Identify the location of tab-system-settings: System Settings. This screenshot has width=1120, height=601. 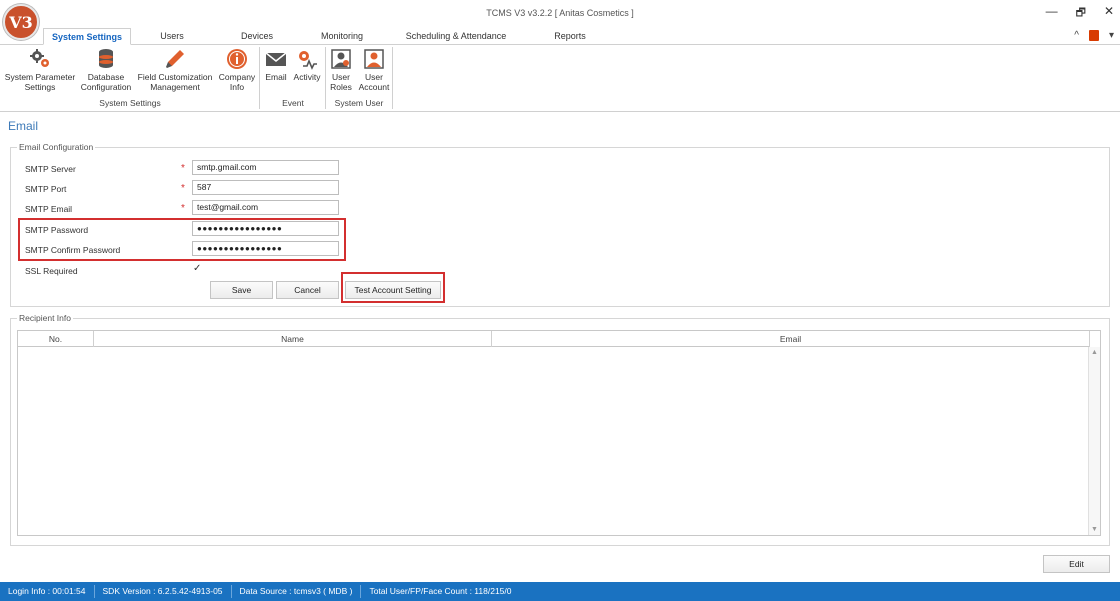
(87, 36).